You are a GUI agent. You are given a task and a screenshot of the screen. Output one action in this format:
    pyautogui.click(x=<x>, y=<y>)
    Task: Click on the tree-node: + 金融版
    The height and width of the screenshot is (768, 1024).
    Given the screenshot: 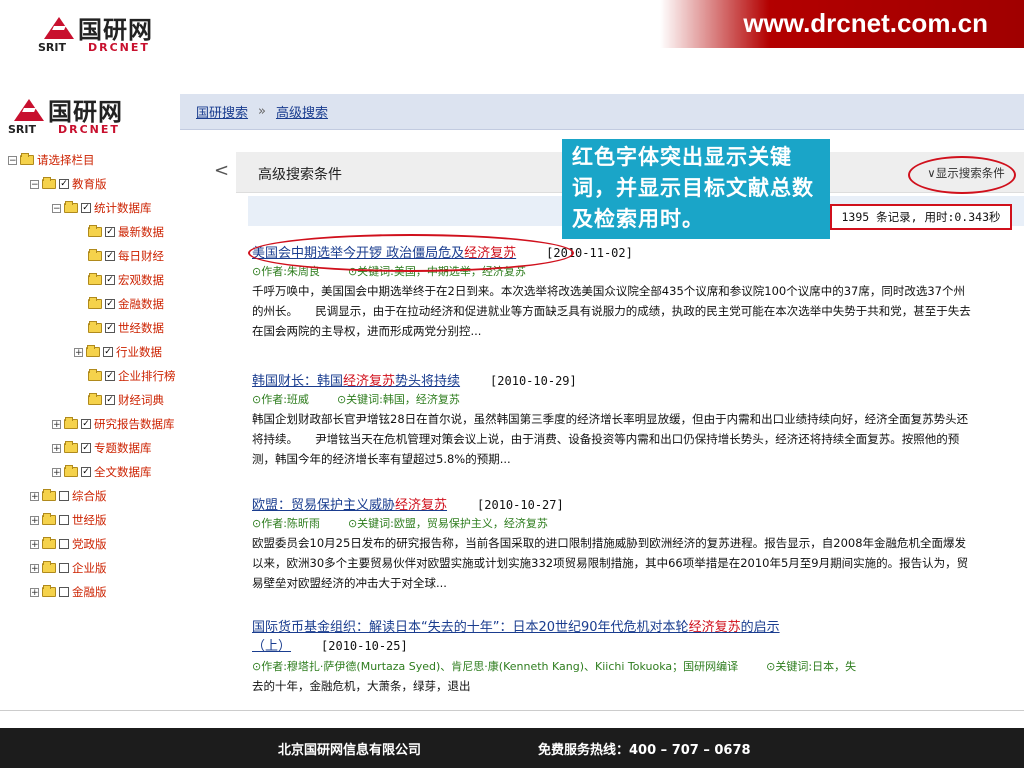 What is the action you would take?
    pyautogui.click(x=68, y=592)
    